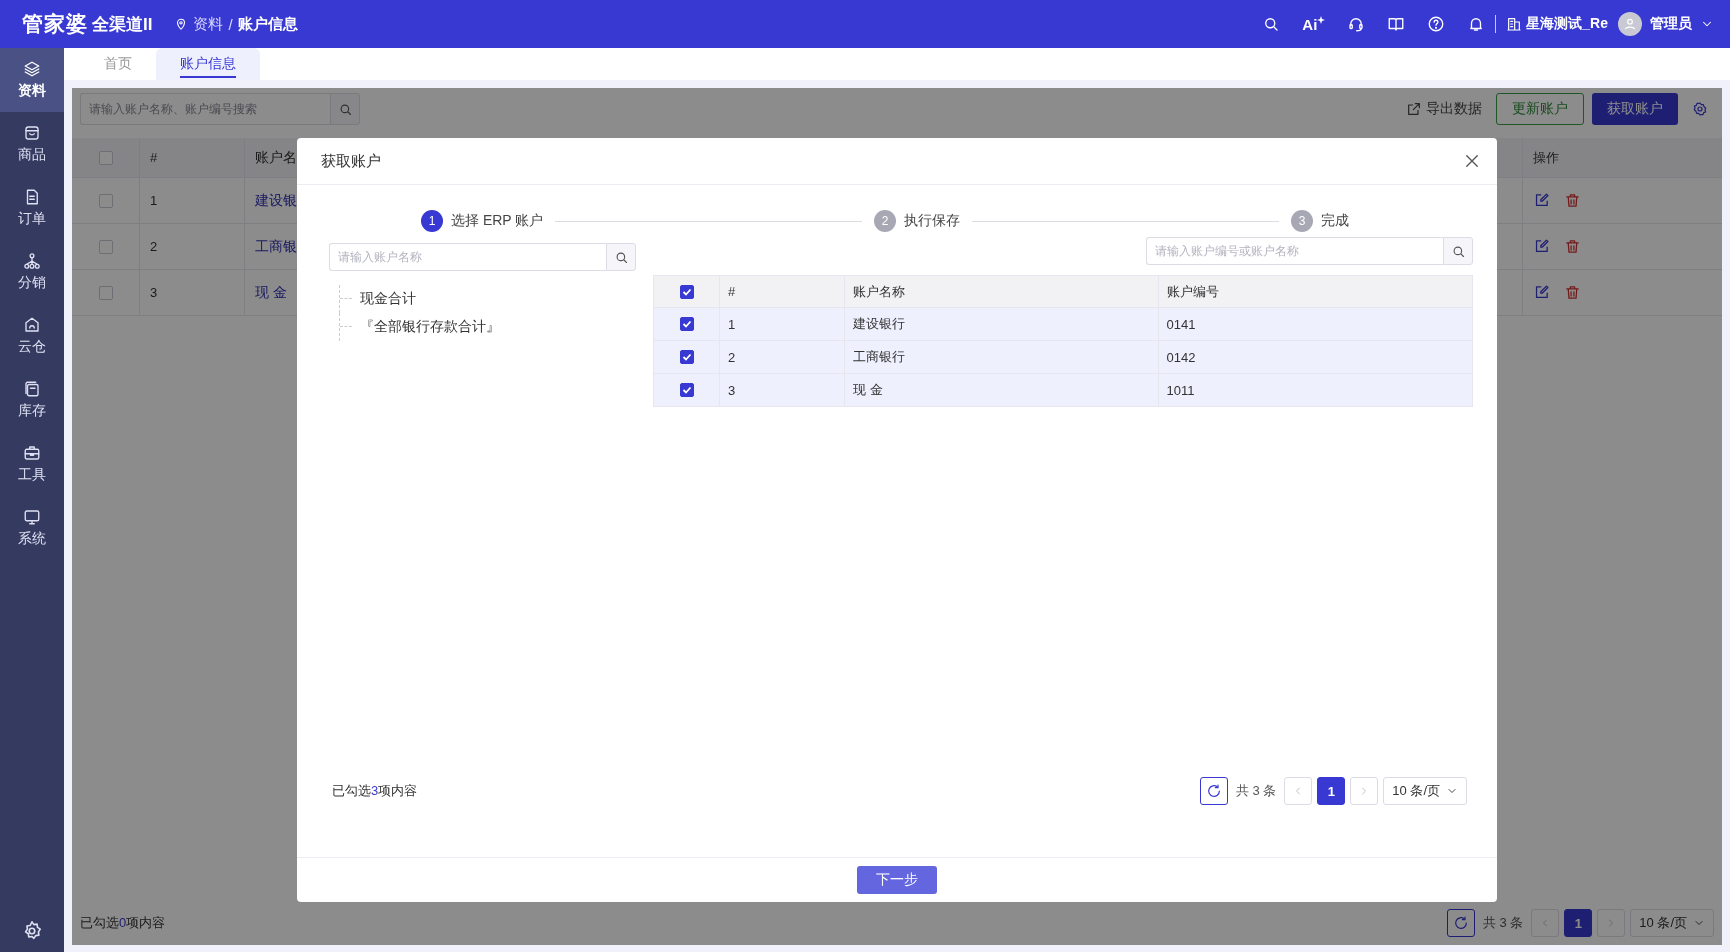 The image size is (1730, 952). I want to click on table-cell: 工商银行, so click(1002, 357).